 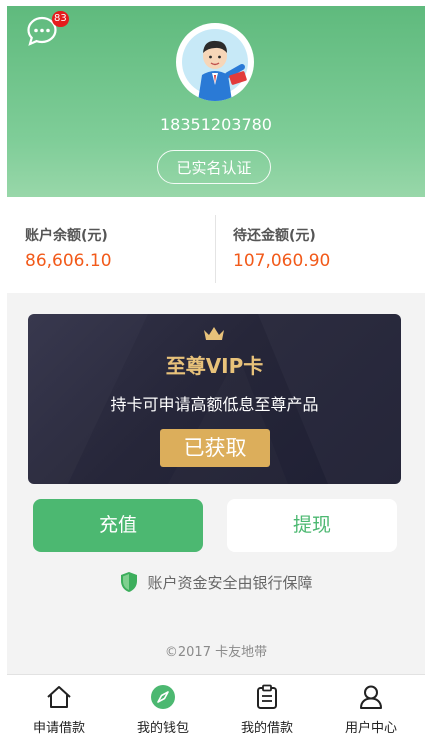 I want to click on copyright: ©2017 卡友地带, so click(x=216, y=652).